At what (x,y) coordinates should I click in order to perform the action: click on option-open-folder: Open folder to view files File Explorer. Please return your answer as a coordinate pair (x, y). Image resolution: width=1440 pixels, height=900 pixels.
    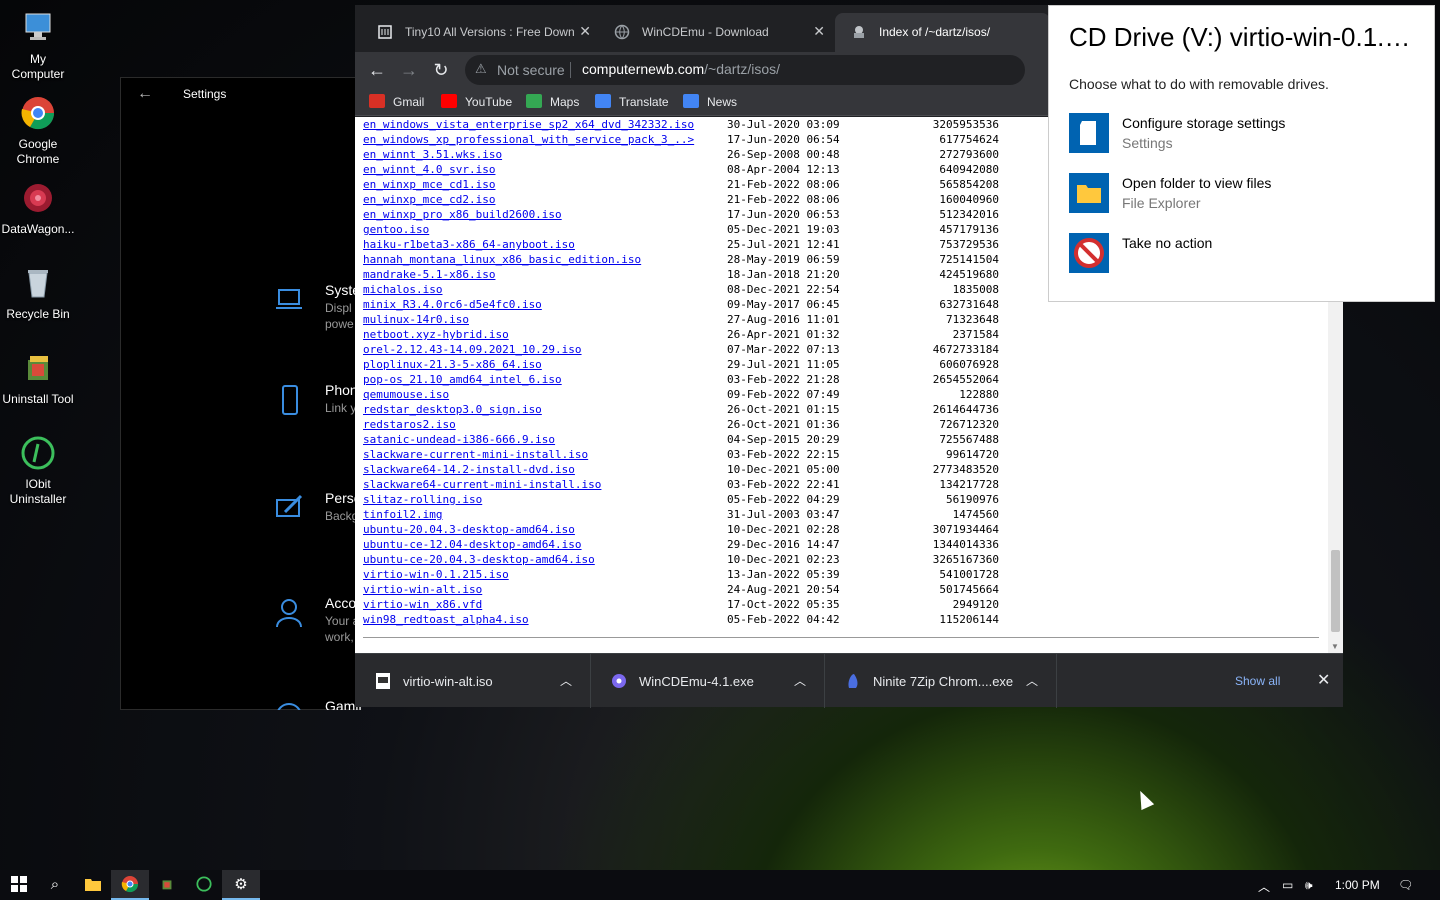
    Looking at the image, I should click on (1239, 195).